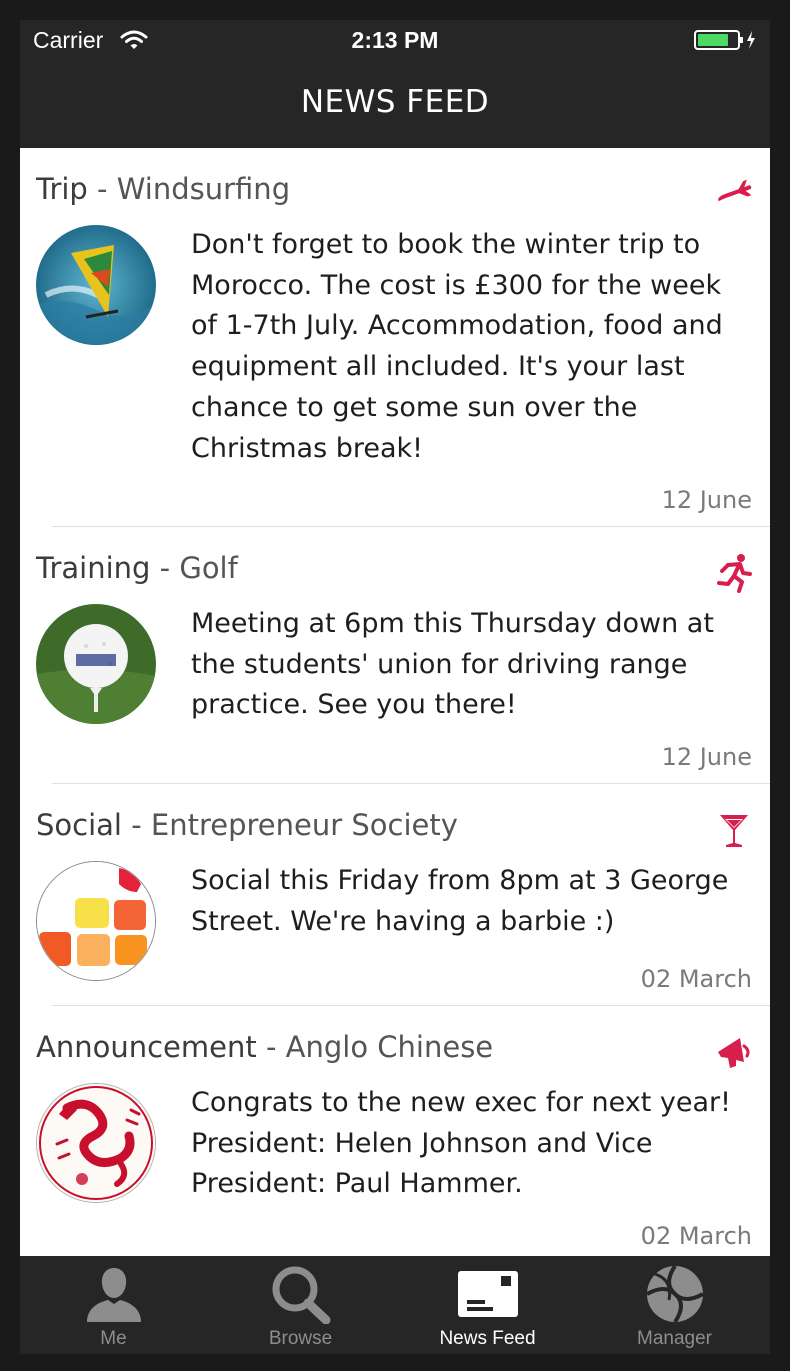 The height and width of the screenshot is (1371, 790). I want to click on tab-bar: Me Browse News Feed Manager, so click(395, 1305).